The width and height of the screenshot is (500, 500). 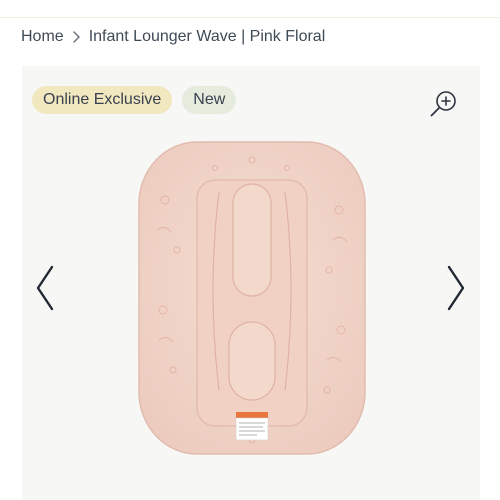 I want to click on breadcrumb: Home Infant Lounger Wave | Pink Floral, so click(x=173, y=37).